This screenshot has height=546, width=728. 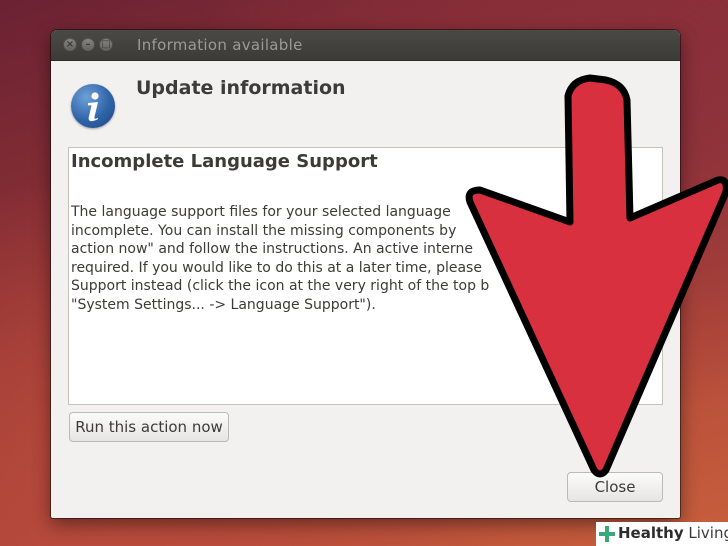 What do you see at coordinates (673, 533) in the screenshot?
I see `watermark-text: Healthy Living` at bounding box center [673, 533].